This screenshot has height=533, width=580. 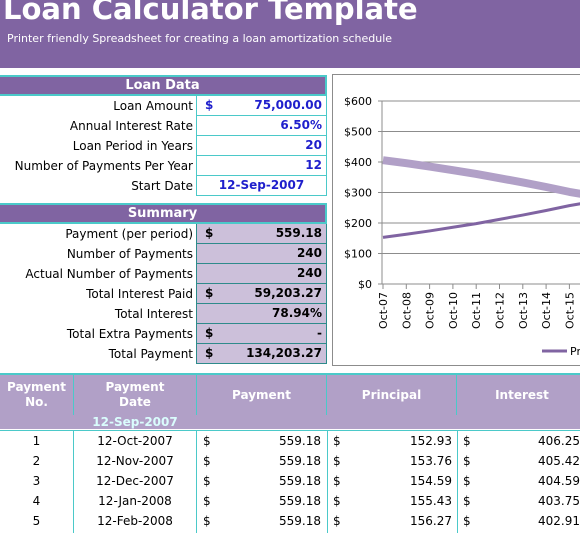 What do you see at coordinates (261, 146) in the screenshot?
I see `loan_data-value-cell: 20` at bounding box center [261, 146].